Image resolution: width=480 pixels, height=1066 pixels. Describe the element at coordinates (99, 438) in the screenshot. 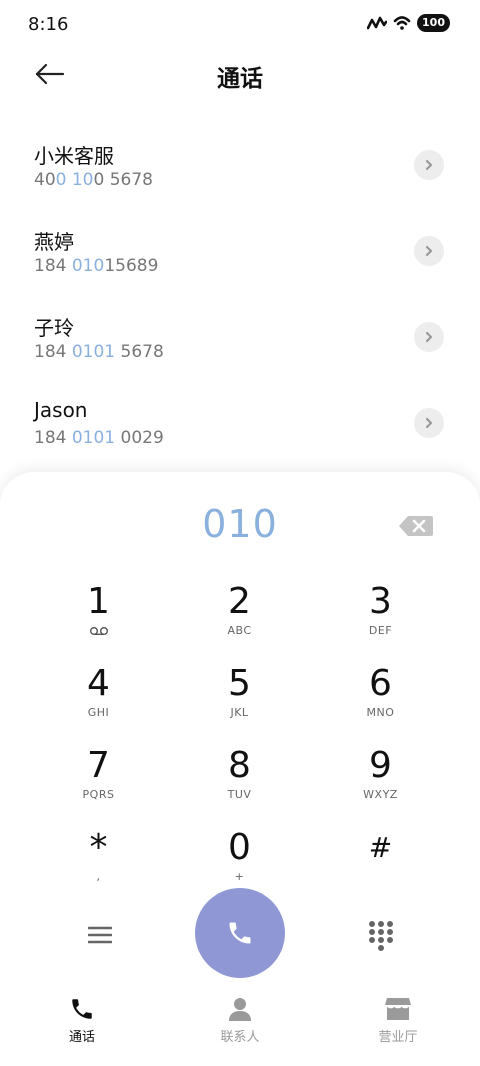

I see `contact-number: 184 0101 0029` at that location.